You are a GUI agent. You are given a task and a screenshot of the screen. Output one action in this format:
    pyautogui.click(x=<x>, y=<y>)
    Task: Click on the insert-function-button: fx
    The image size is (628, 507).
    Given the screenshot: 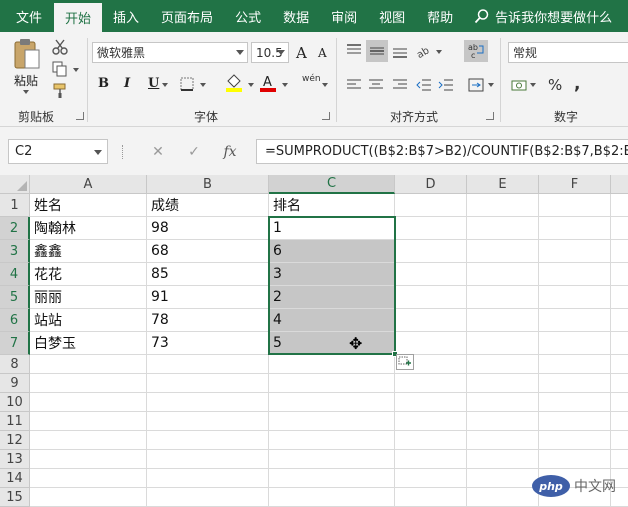 What is the action you would take?
    pyautogui.click(x=230, y=152)
    